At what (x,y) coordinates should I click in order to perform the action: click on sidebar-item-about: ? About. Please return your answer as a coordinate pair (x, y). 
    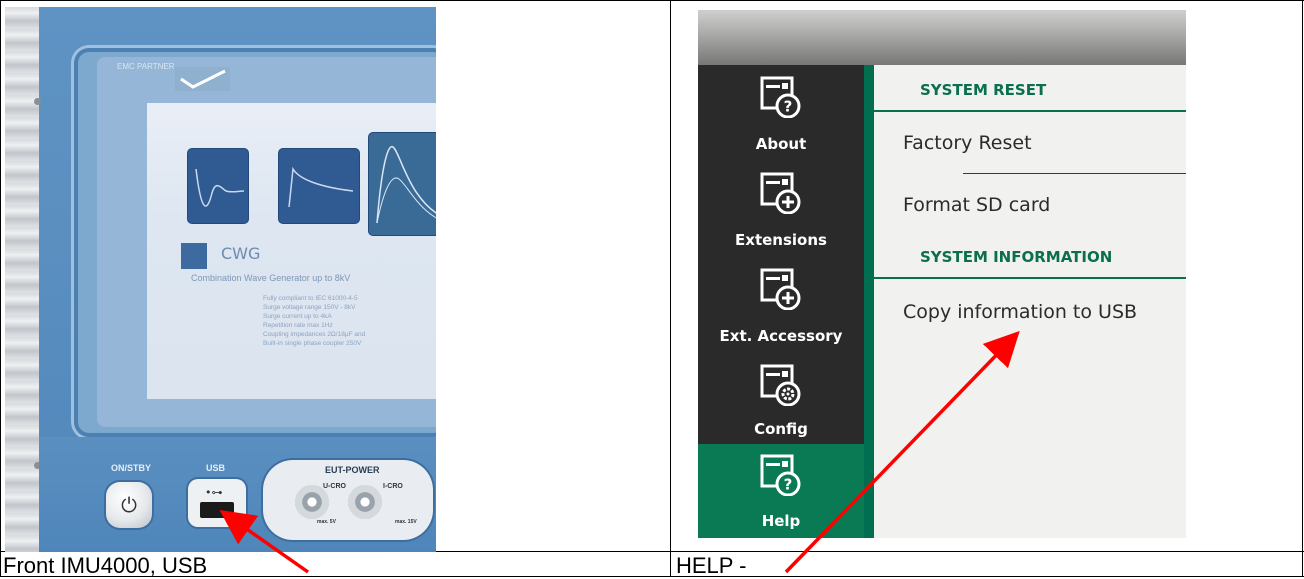
    Looking at the image, I should click on (781, 117).